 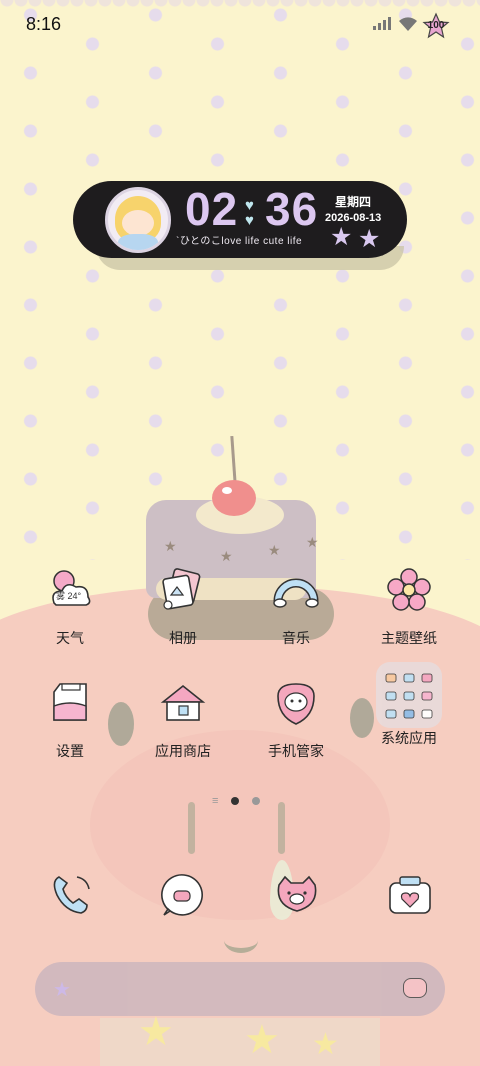 What do you see at coordinates (292, 209) in the screenshot?
I see `clock-minutes: 36` at bounding box center [292, 209].